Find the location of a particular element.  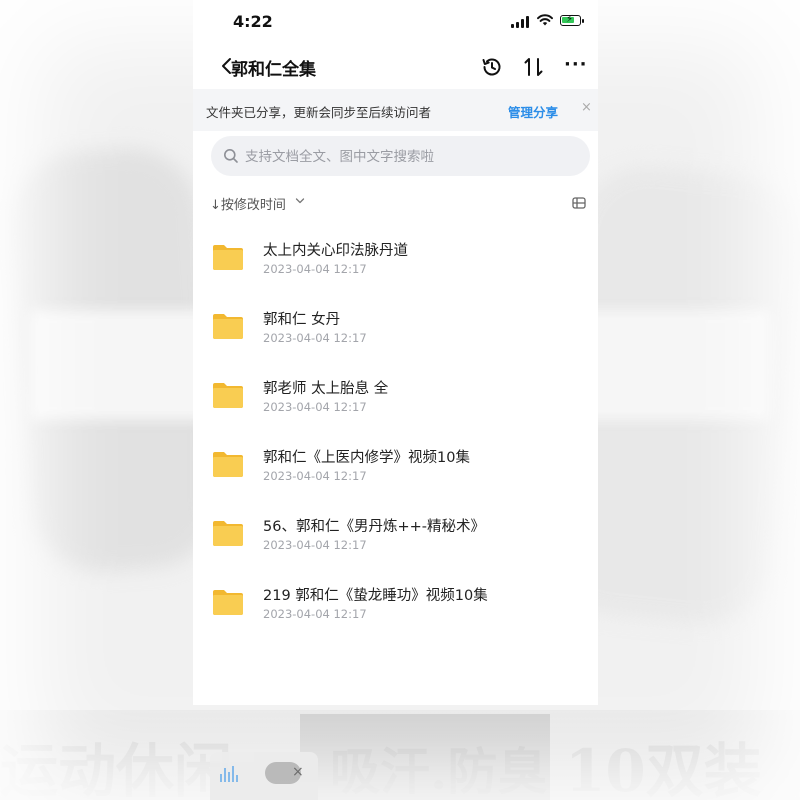

file-name: 219 郭和仁《蛰龙睡功》视频10集 is located at coordinates (375, 596).